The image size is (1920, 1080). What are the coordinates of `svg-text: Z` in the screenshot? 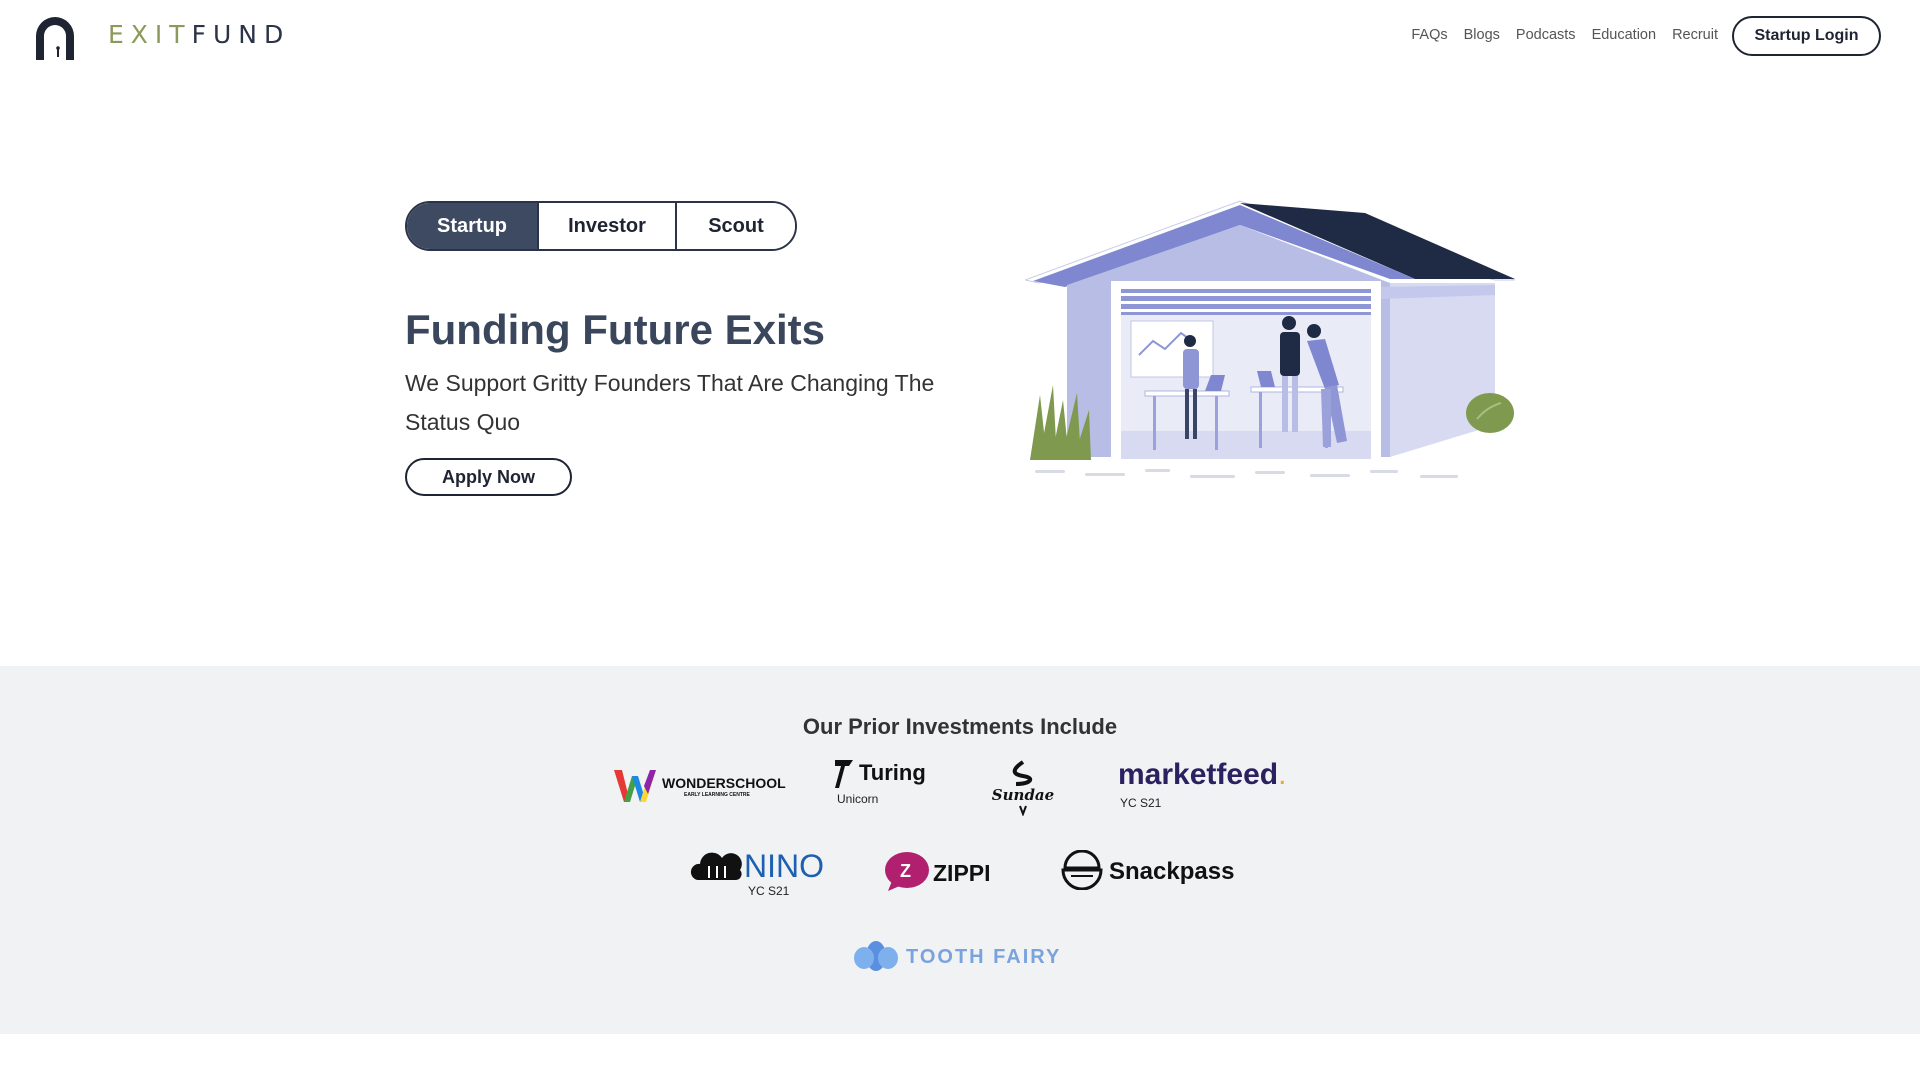 It's located at (905, 871).